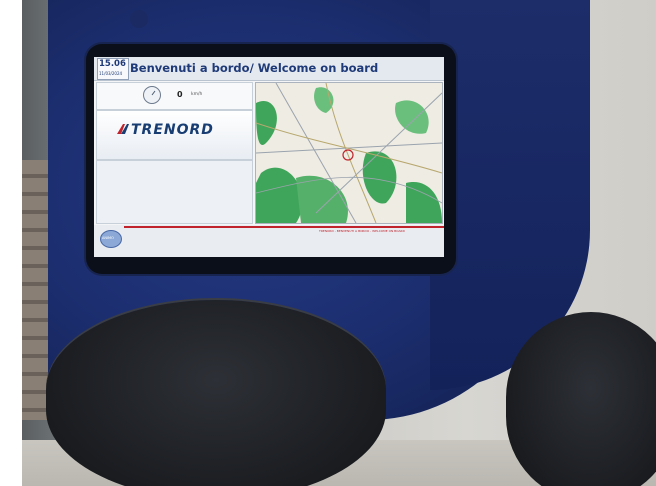  What do you see at coordinates (197, 94) in the screenshot?
I see `speed-unit: km/h` at bounding box center [197, 94].